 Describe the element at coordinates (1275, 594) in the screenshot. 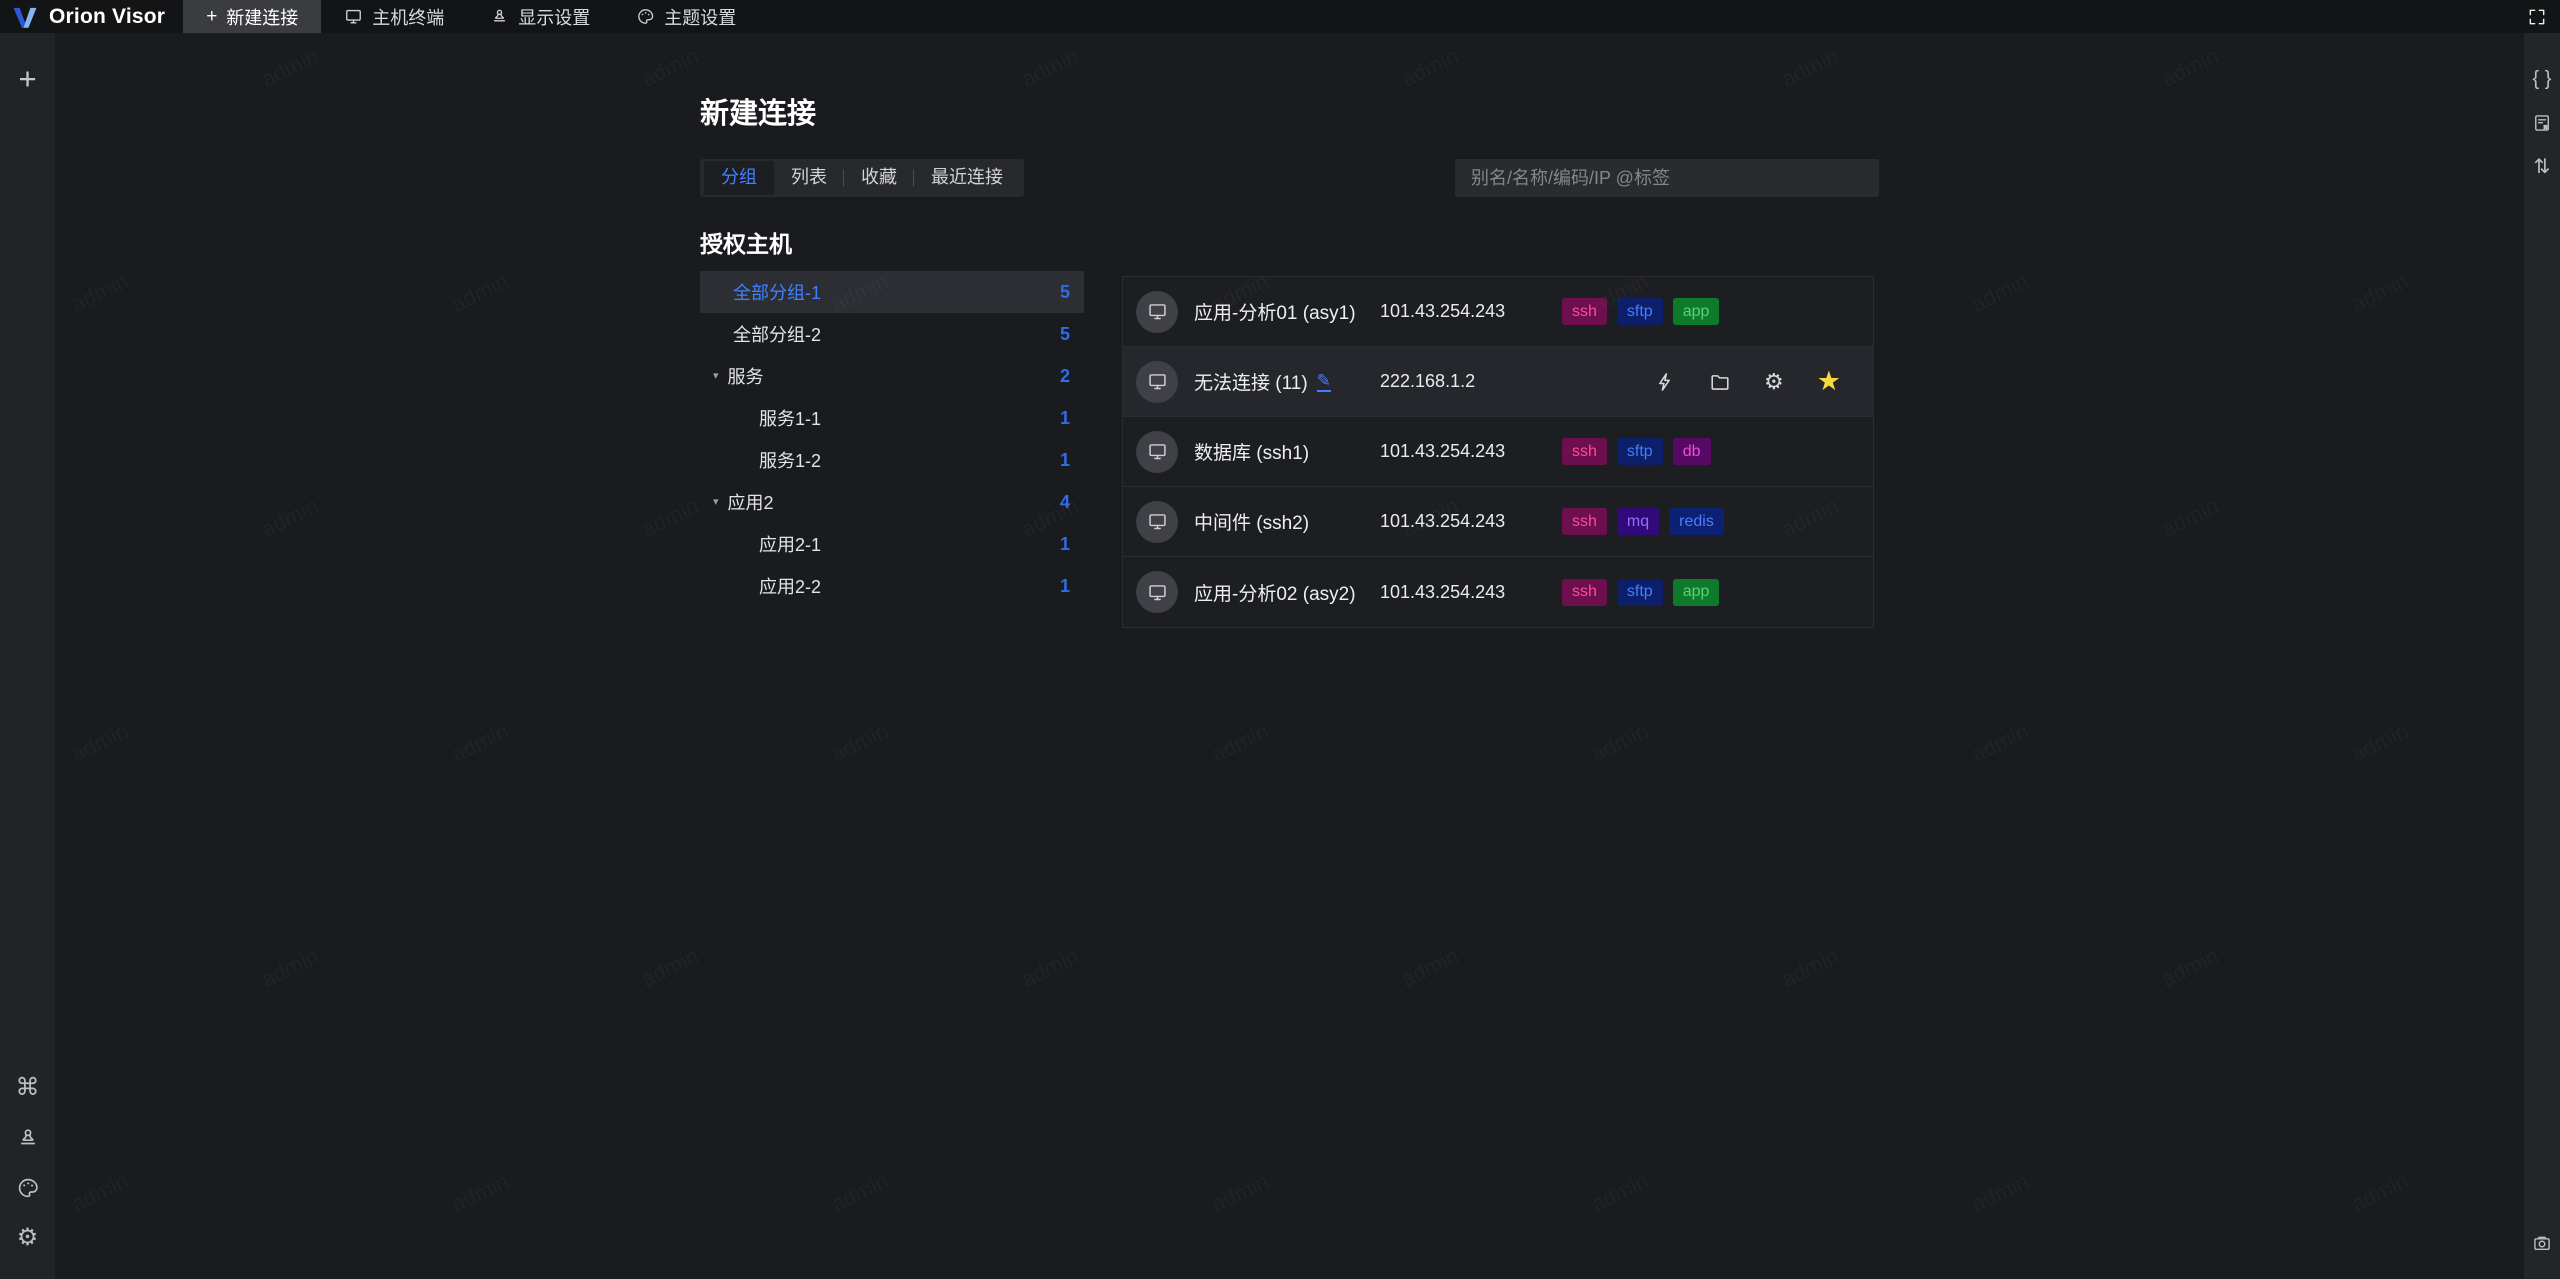

I see `host-name-text: 应用-分析02 (asy2)` at that location.